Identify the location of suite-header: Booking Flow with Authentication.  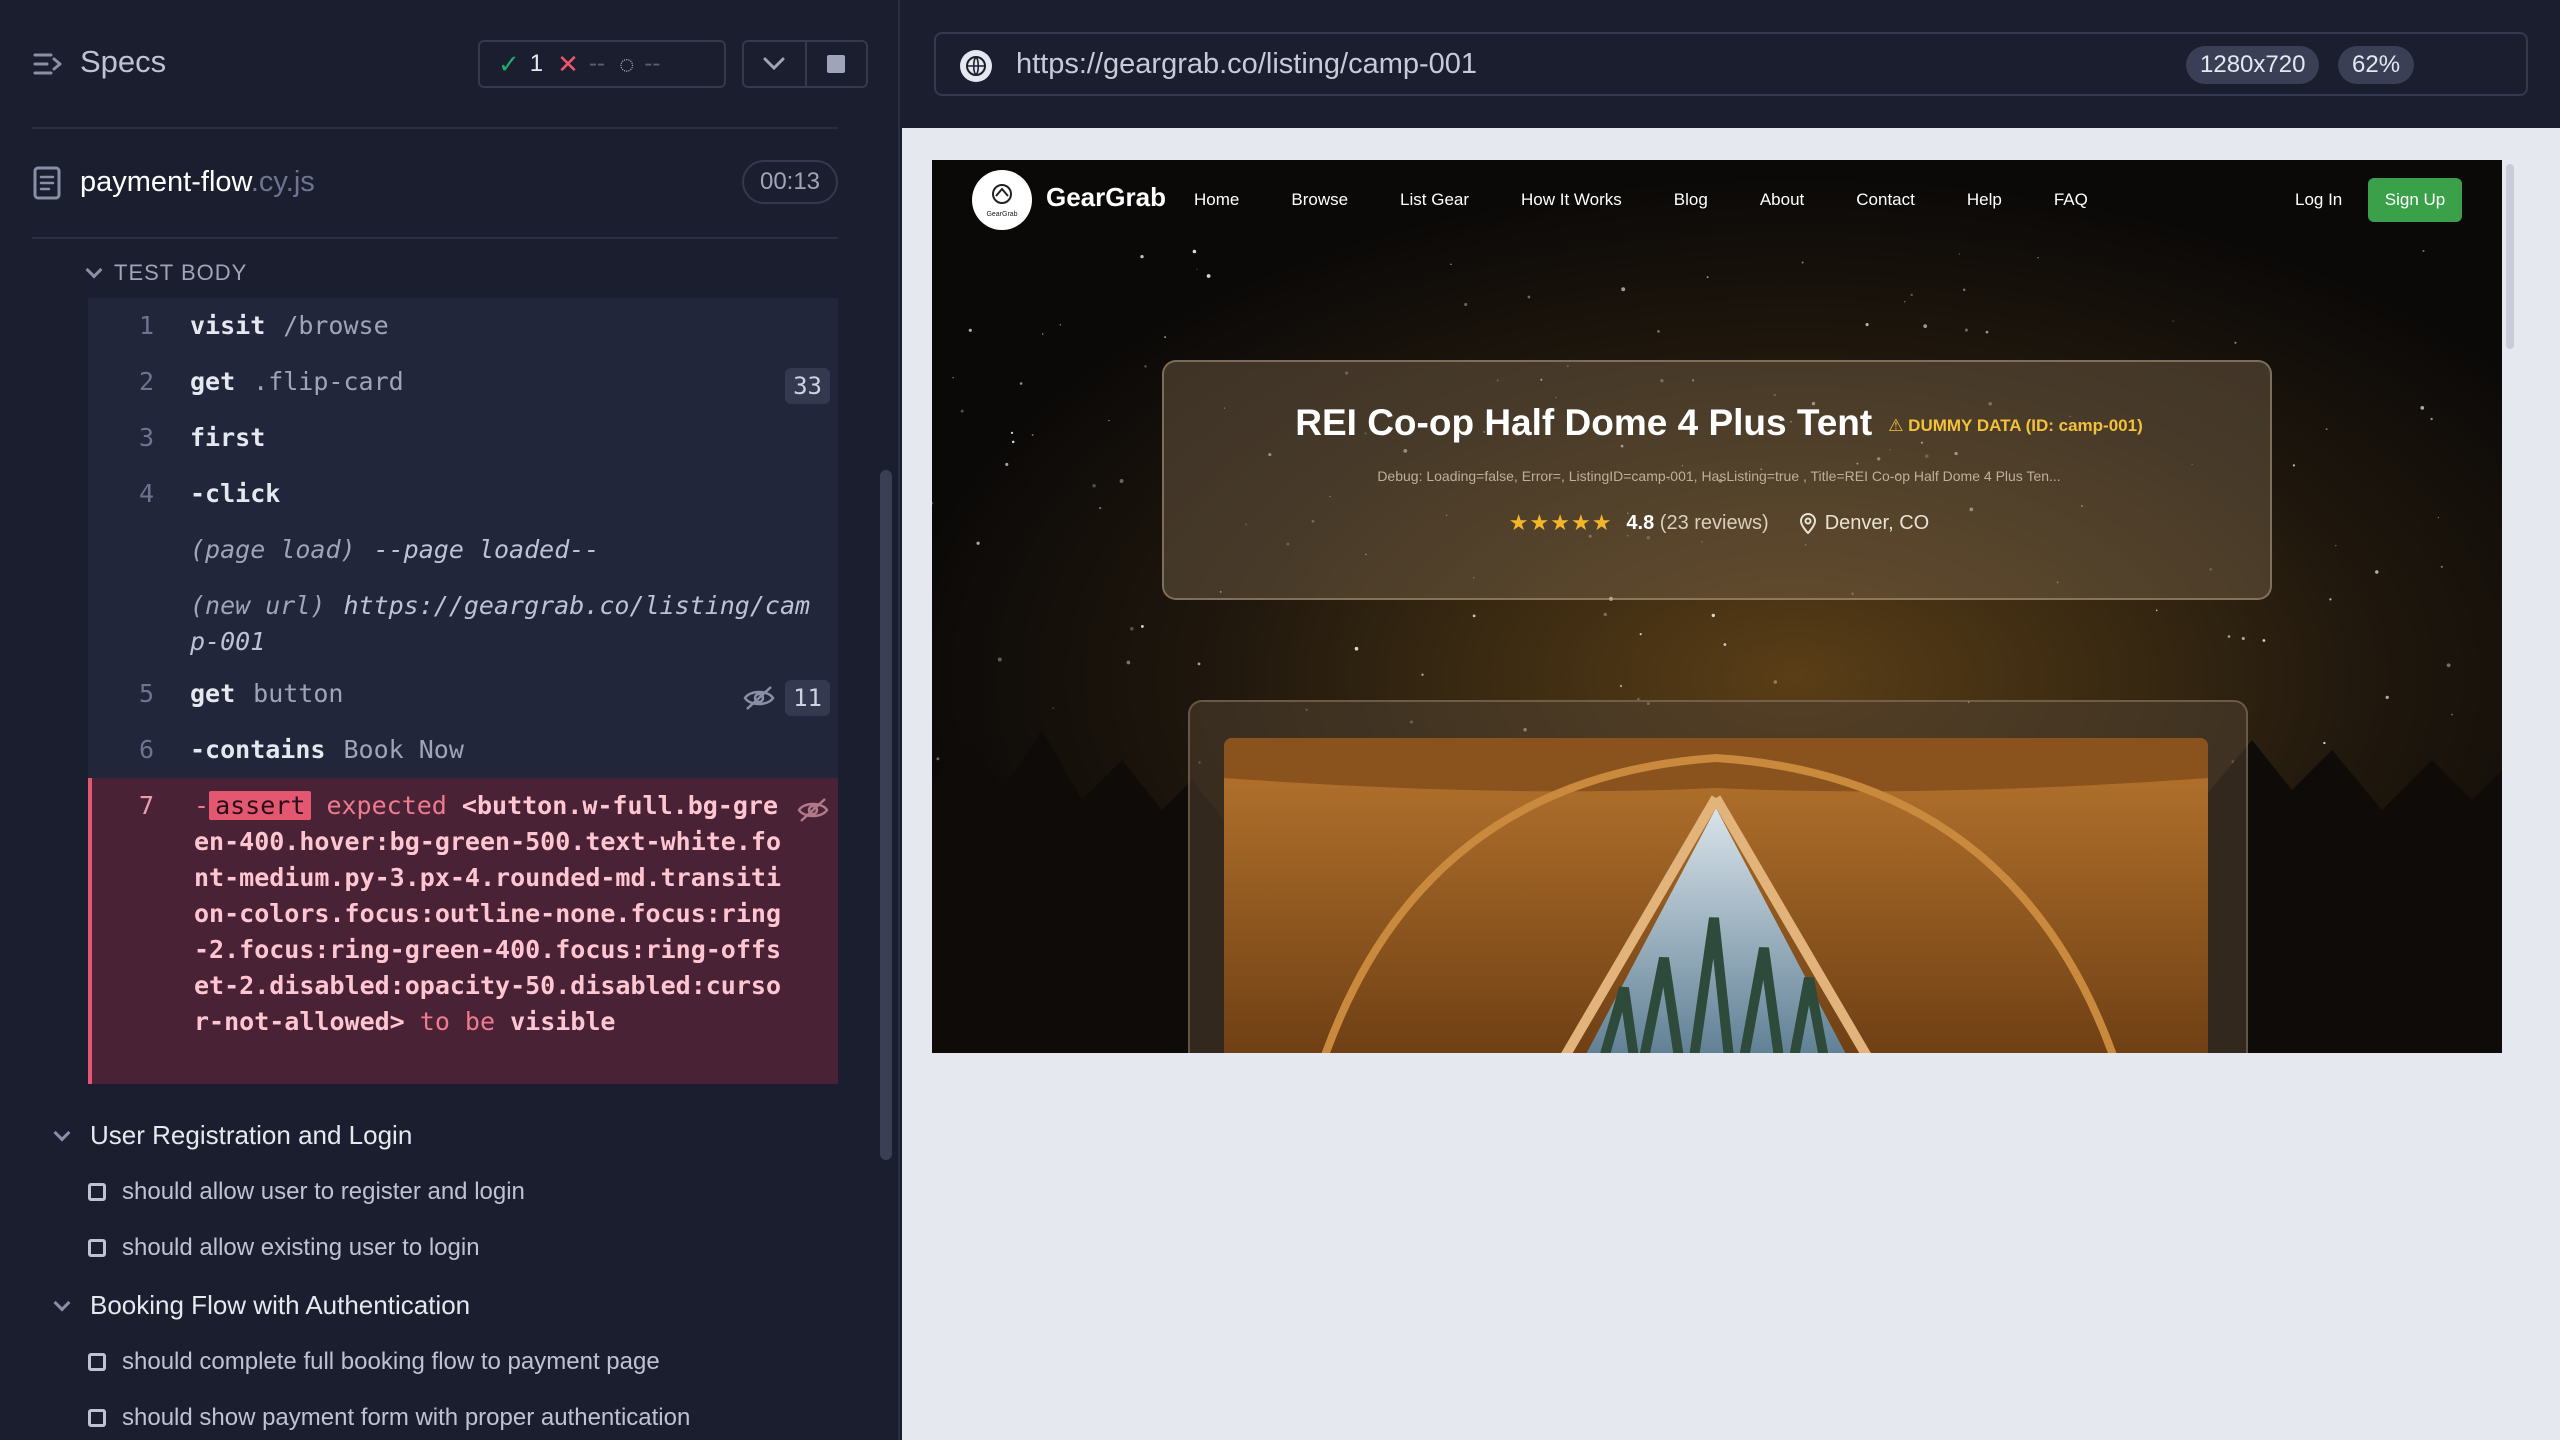
(262, 1305).